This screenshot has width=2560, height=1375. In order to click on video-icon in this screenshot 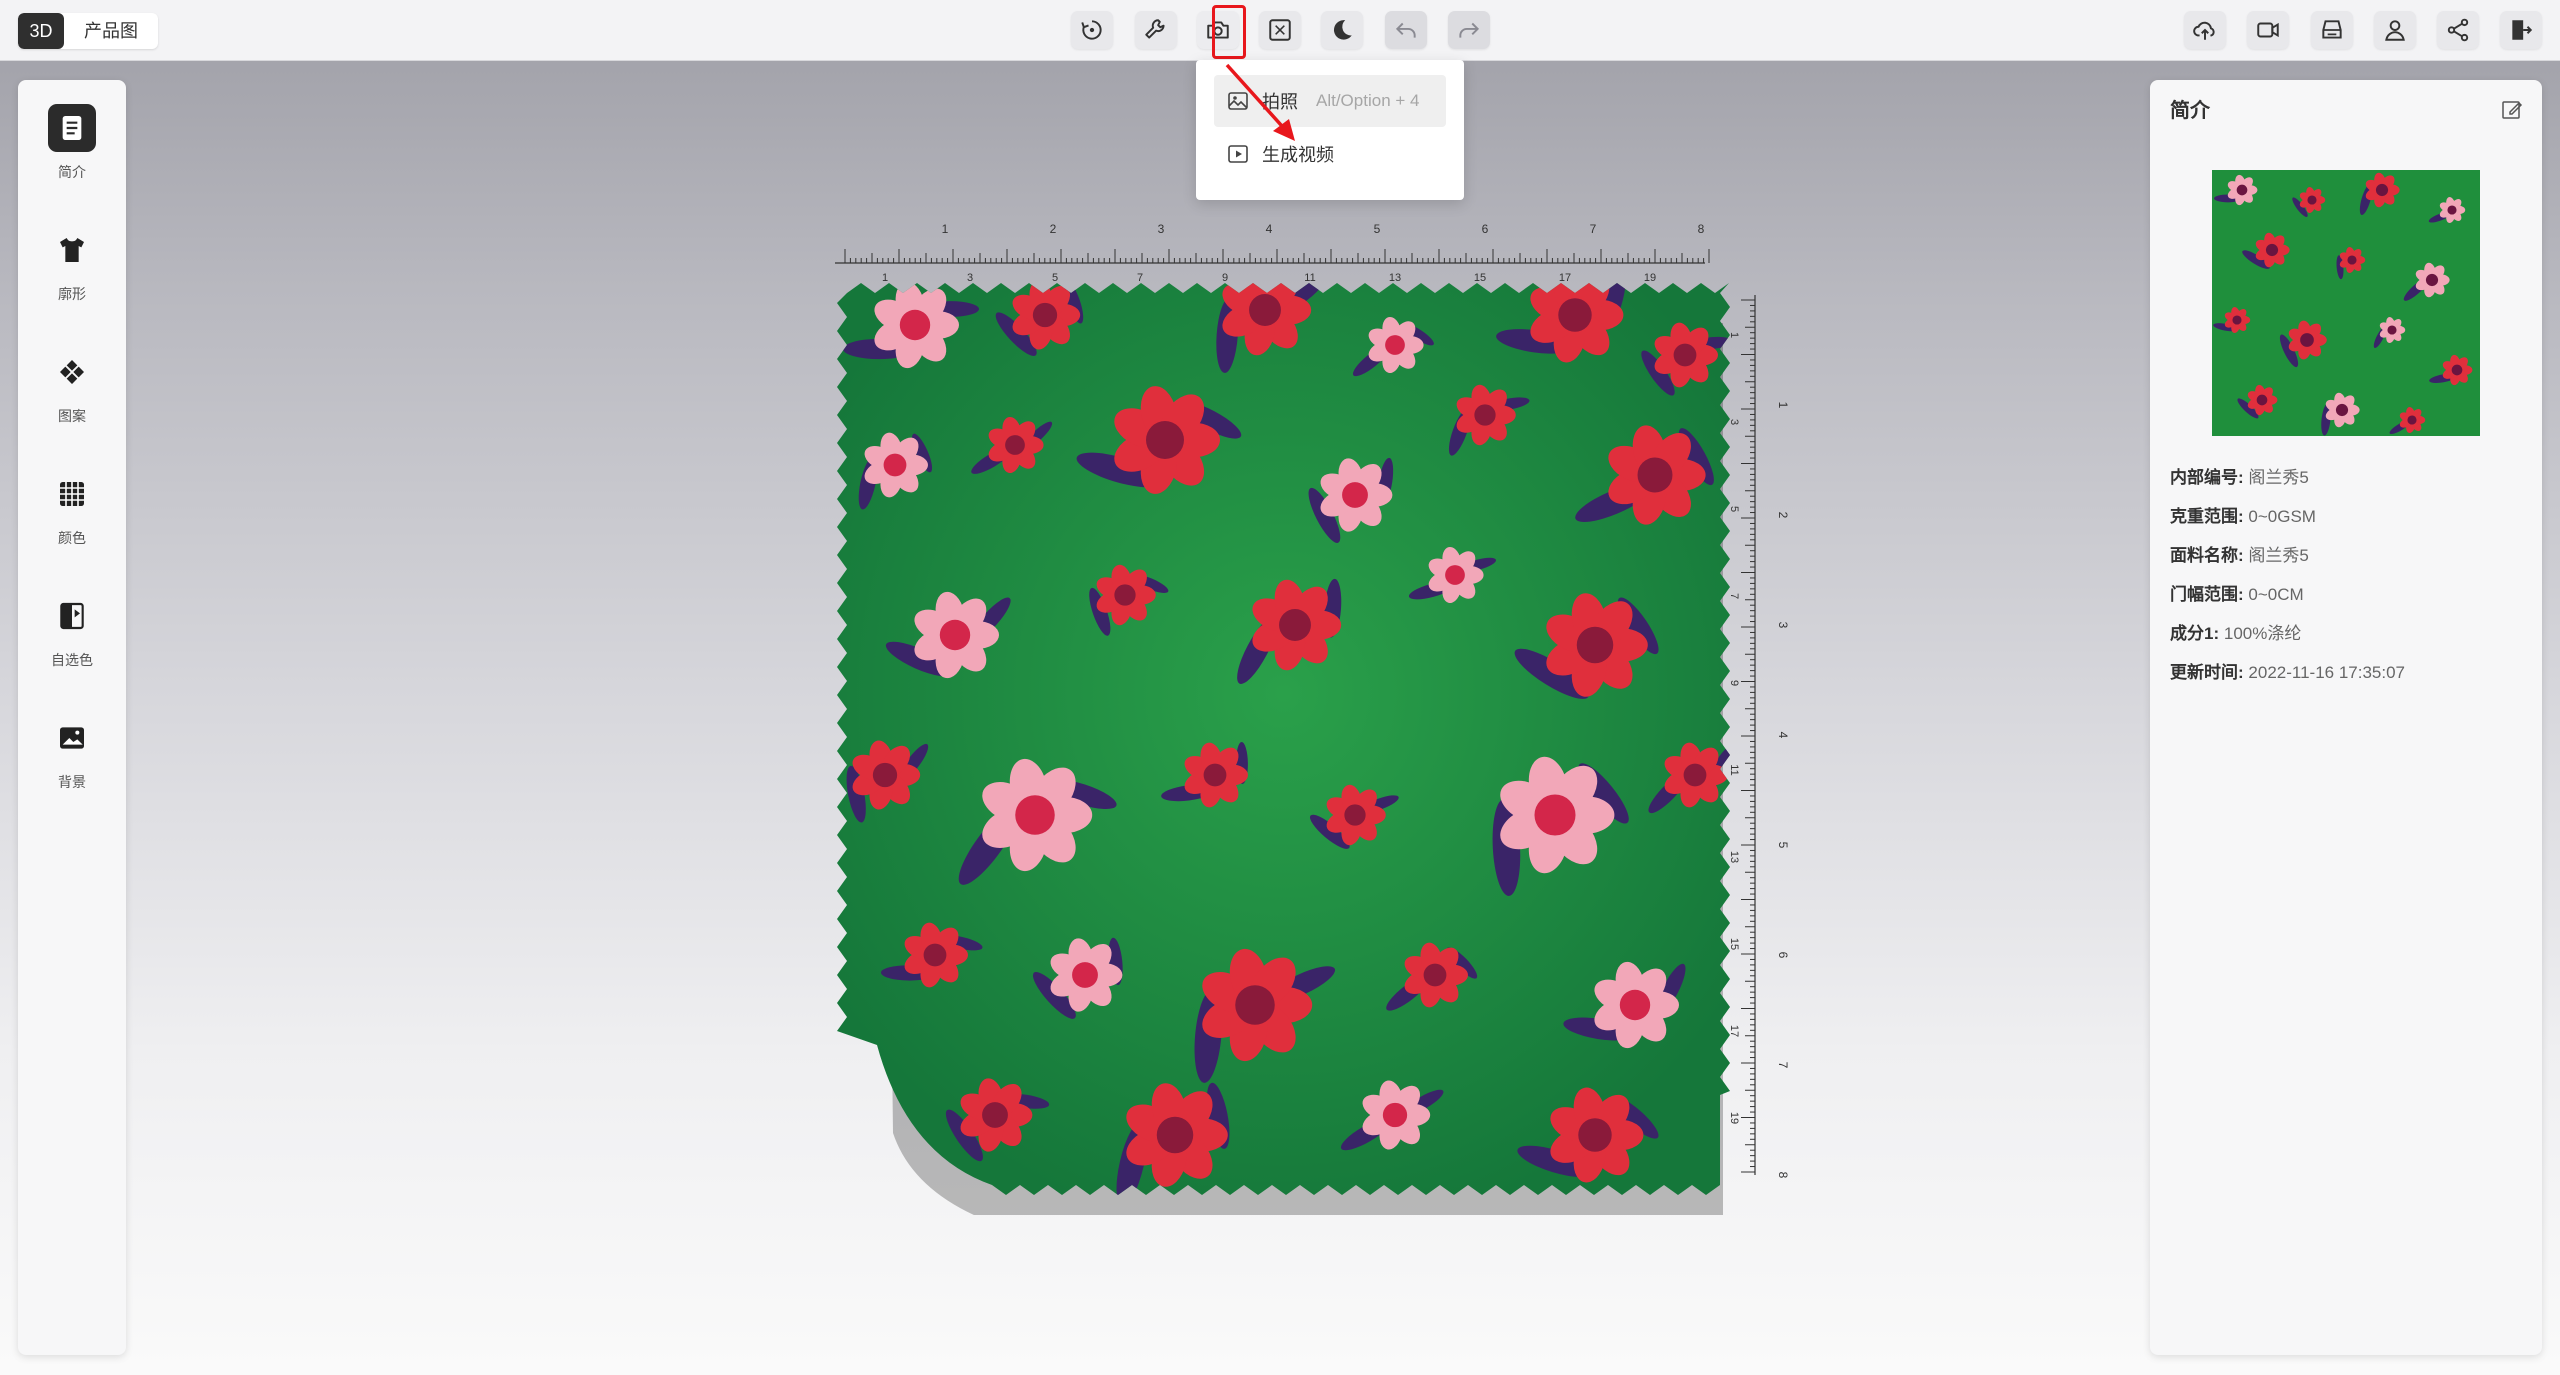, I will do `click(2268, 30)`.